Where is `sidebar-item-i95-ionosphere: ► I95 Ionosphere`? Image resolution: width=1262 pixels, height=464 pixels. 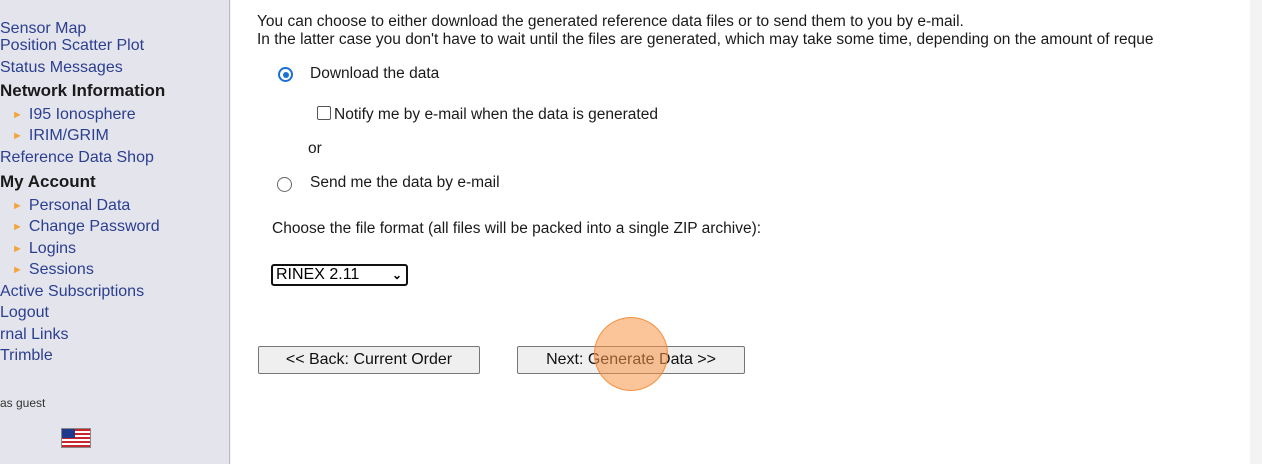 sidebar-item-i95-ionosphere: ► I95 Ionosphere is located at coordinates (74, 115).